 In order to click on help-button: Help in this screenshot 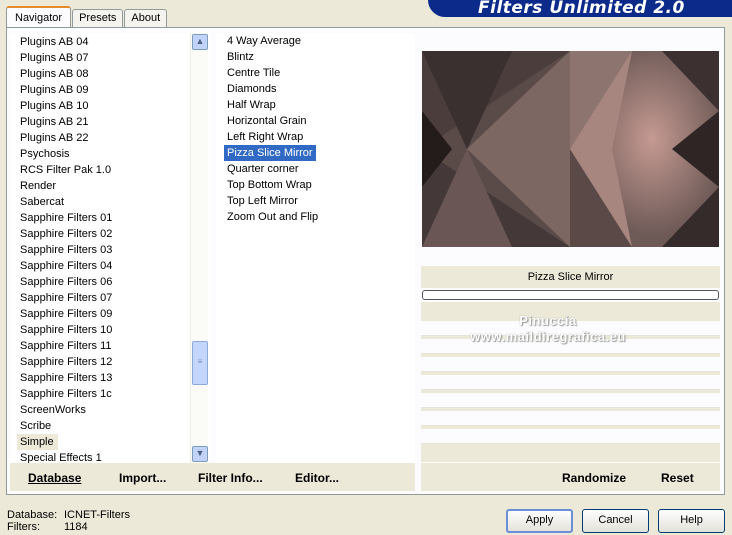, I will do `click(691, 521)`.